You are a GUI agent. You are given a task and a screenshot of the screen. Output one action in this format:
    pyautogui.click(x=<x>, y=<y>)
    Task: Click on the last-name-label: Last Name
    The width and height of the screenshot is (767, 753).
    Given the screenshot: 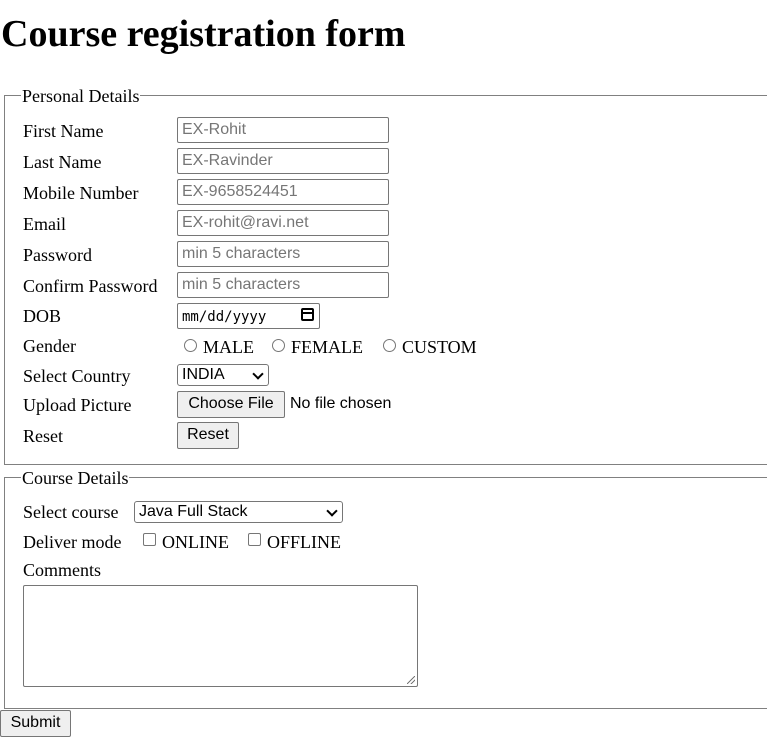 What is the action you would take?
    pyautogui.click(x=62, y=162)
    